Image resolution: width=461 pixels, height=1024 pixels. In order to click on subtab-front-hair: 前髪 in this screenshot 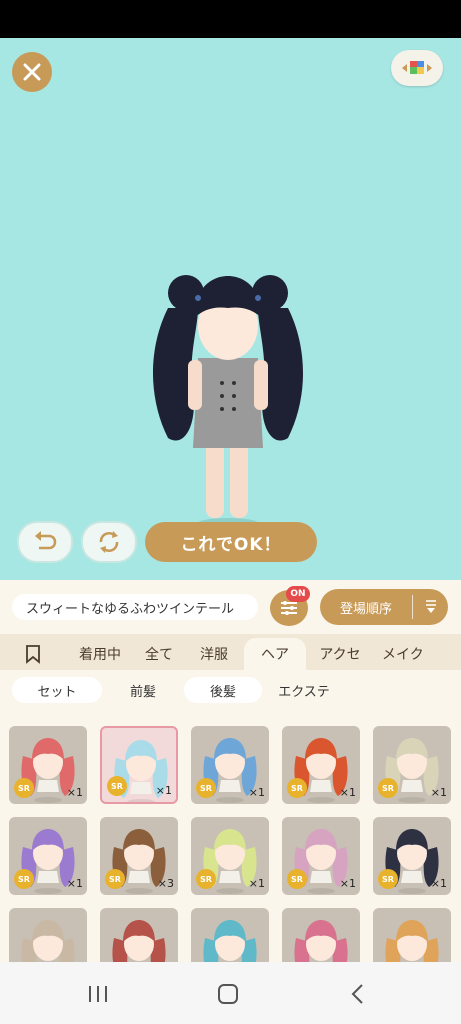, I will do `click(143, 690)`.